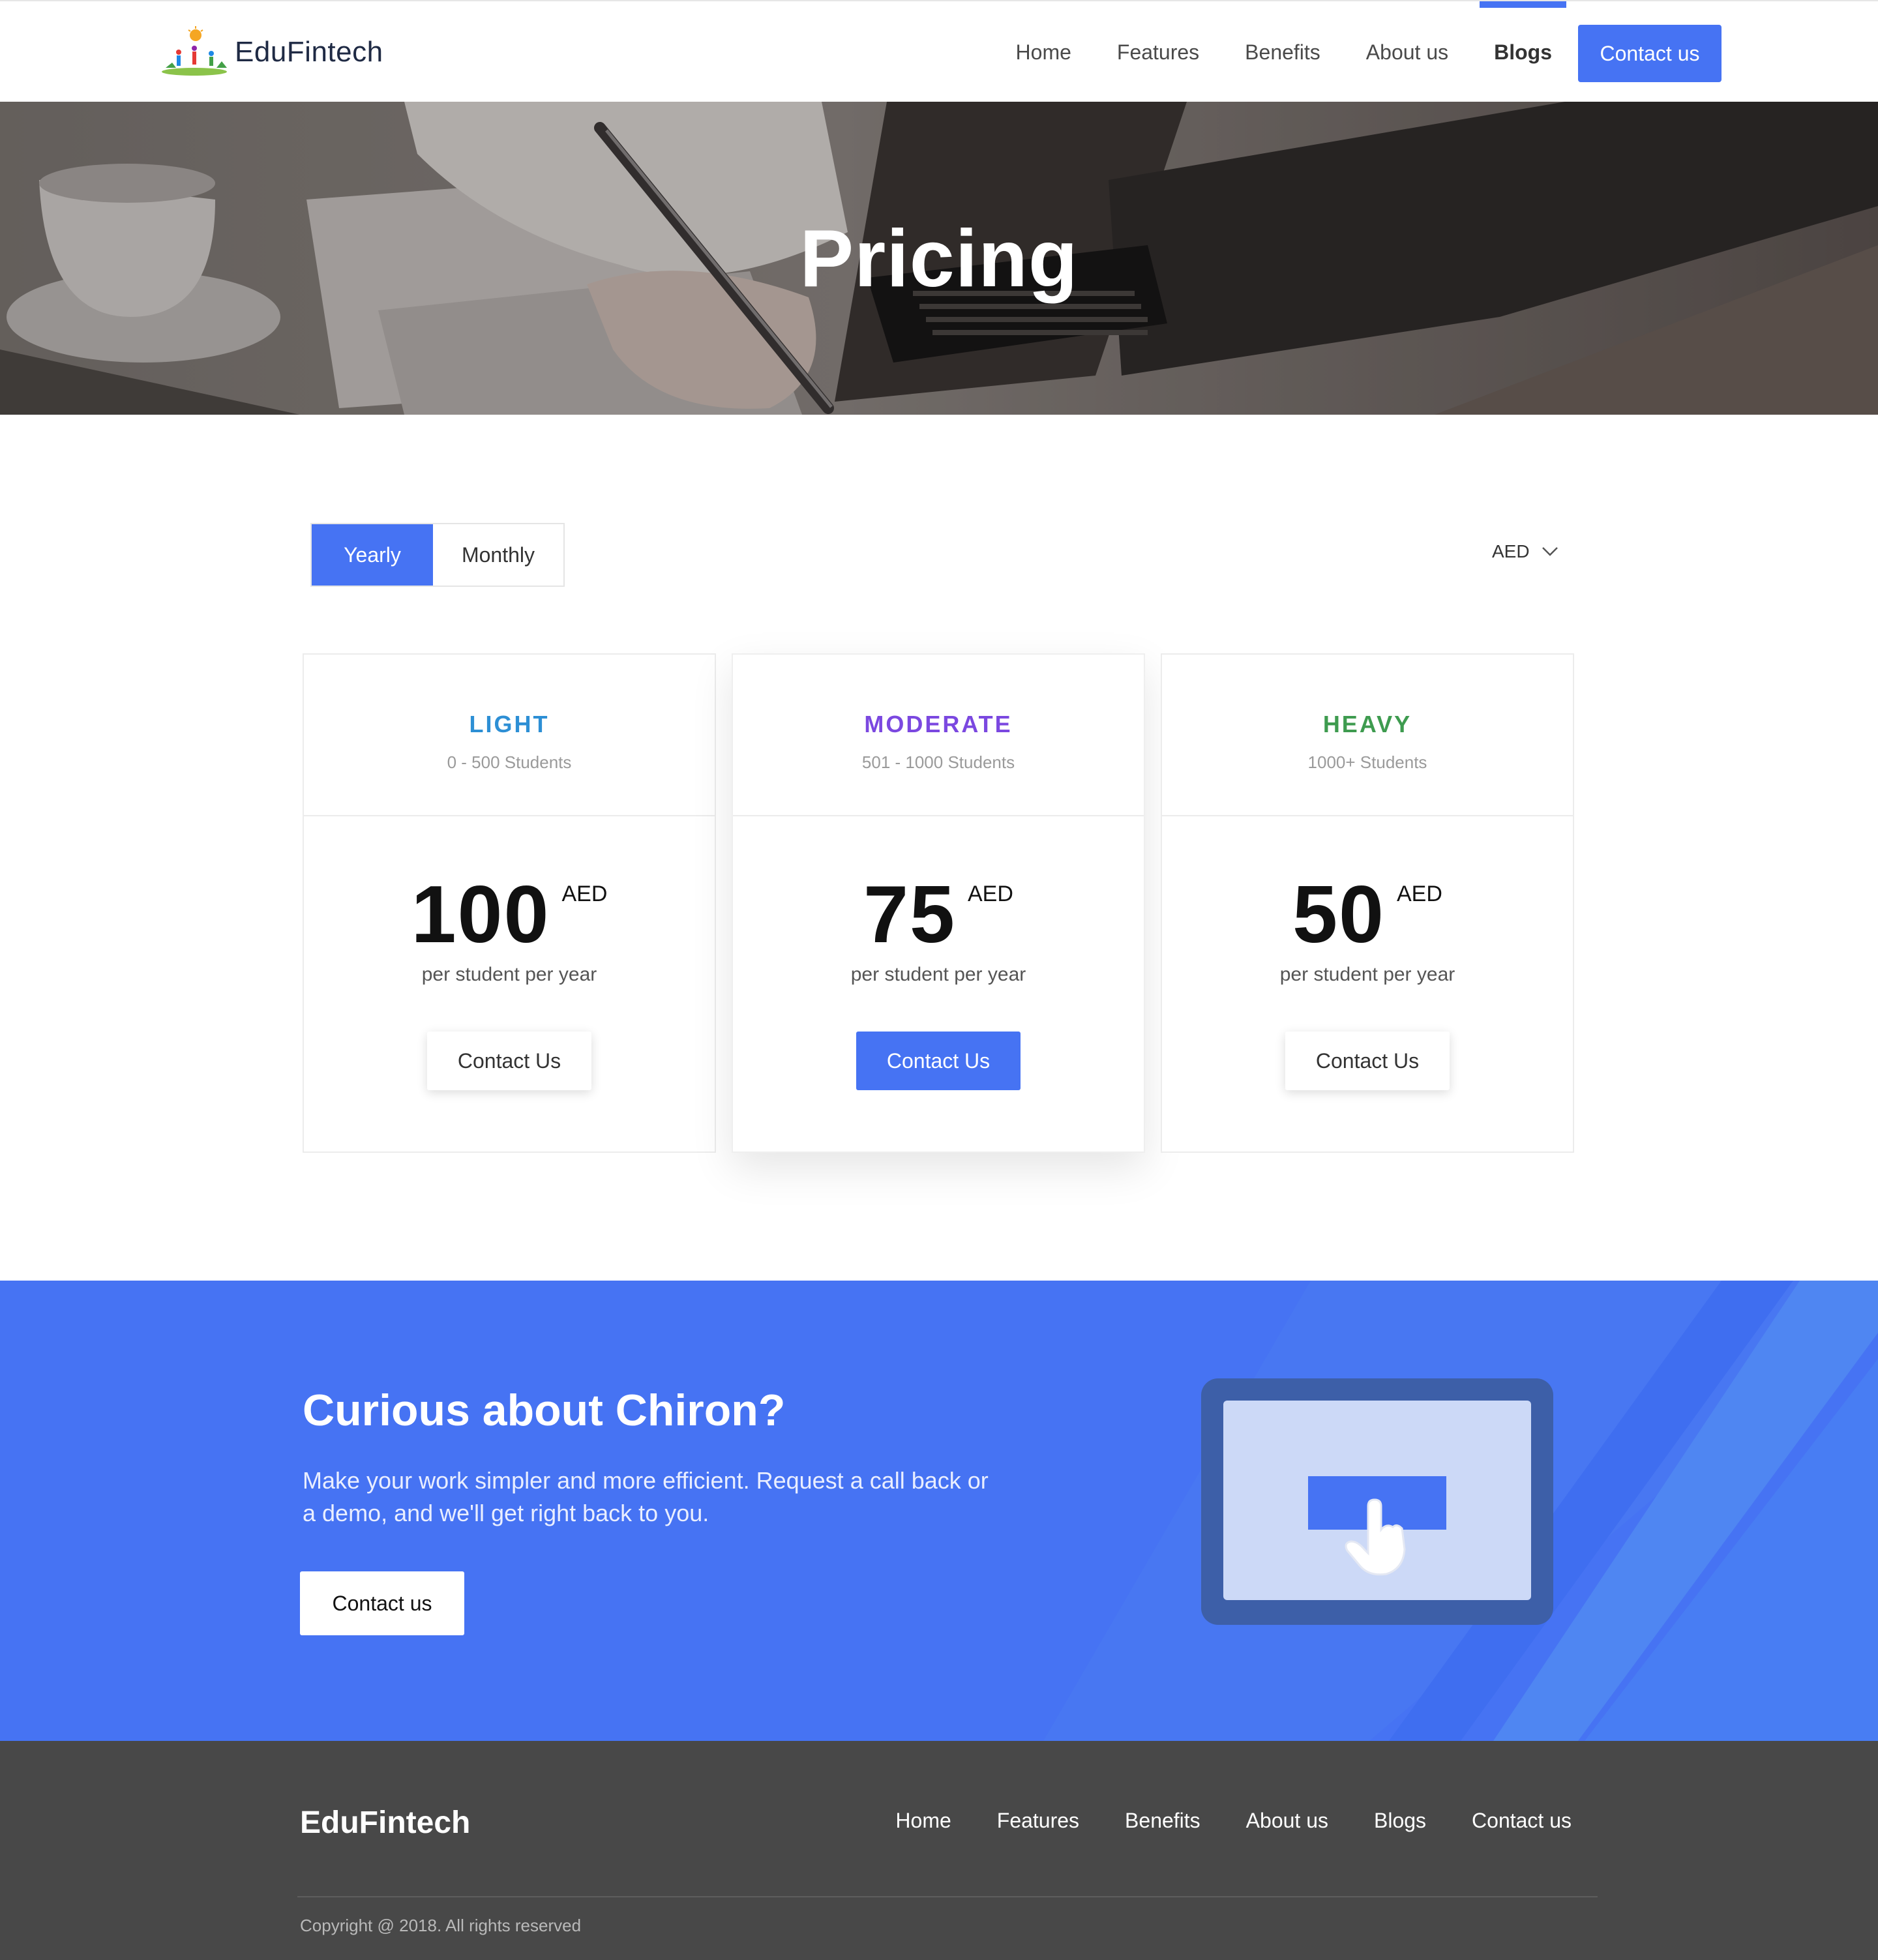 Image resolution: width=1878 pixels, height=1960 pixels. I want to click on brand: EduFintech, so click(271, 52).